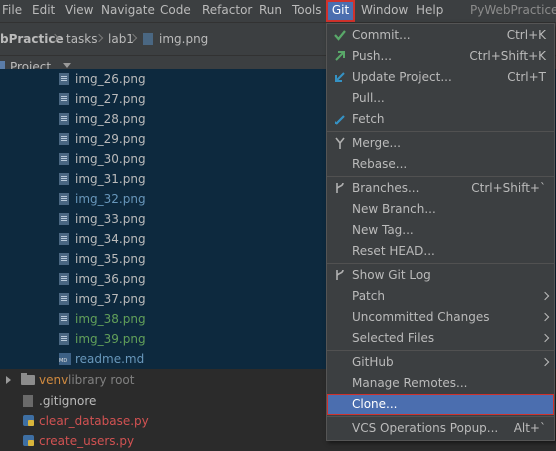  I want to click on update-arrow-icon, so click(340, 77).